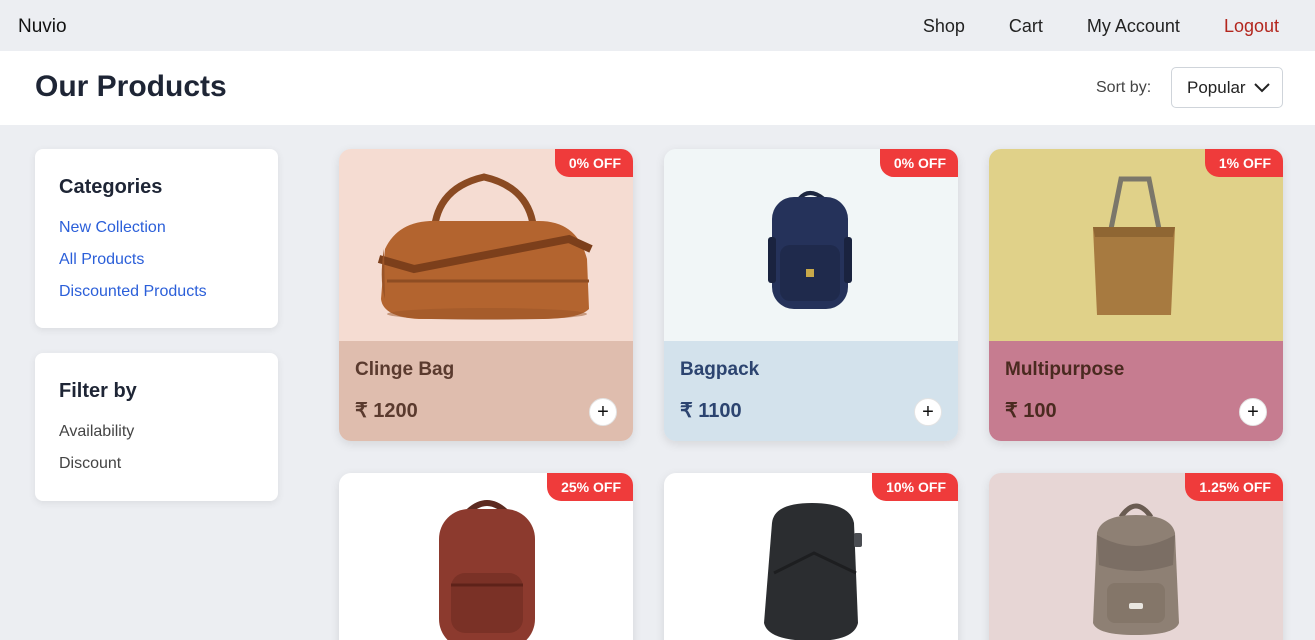  What do you see at coordinates (486, 391) in the screenshot?
I see `product-info: Clinge Bag ₹ 1200 +` at bounding box center [486, 391].